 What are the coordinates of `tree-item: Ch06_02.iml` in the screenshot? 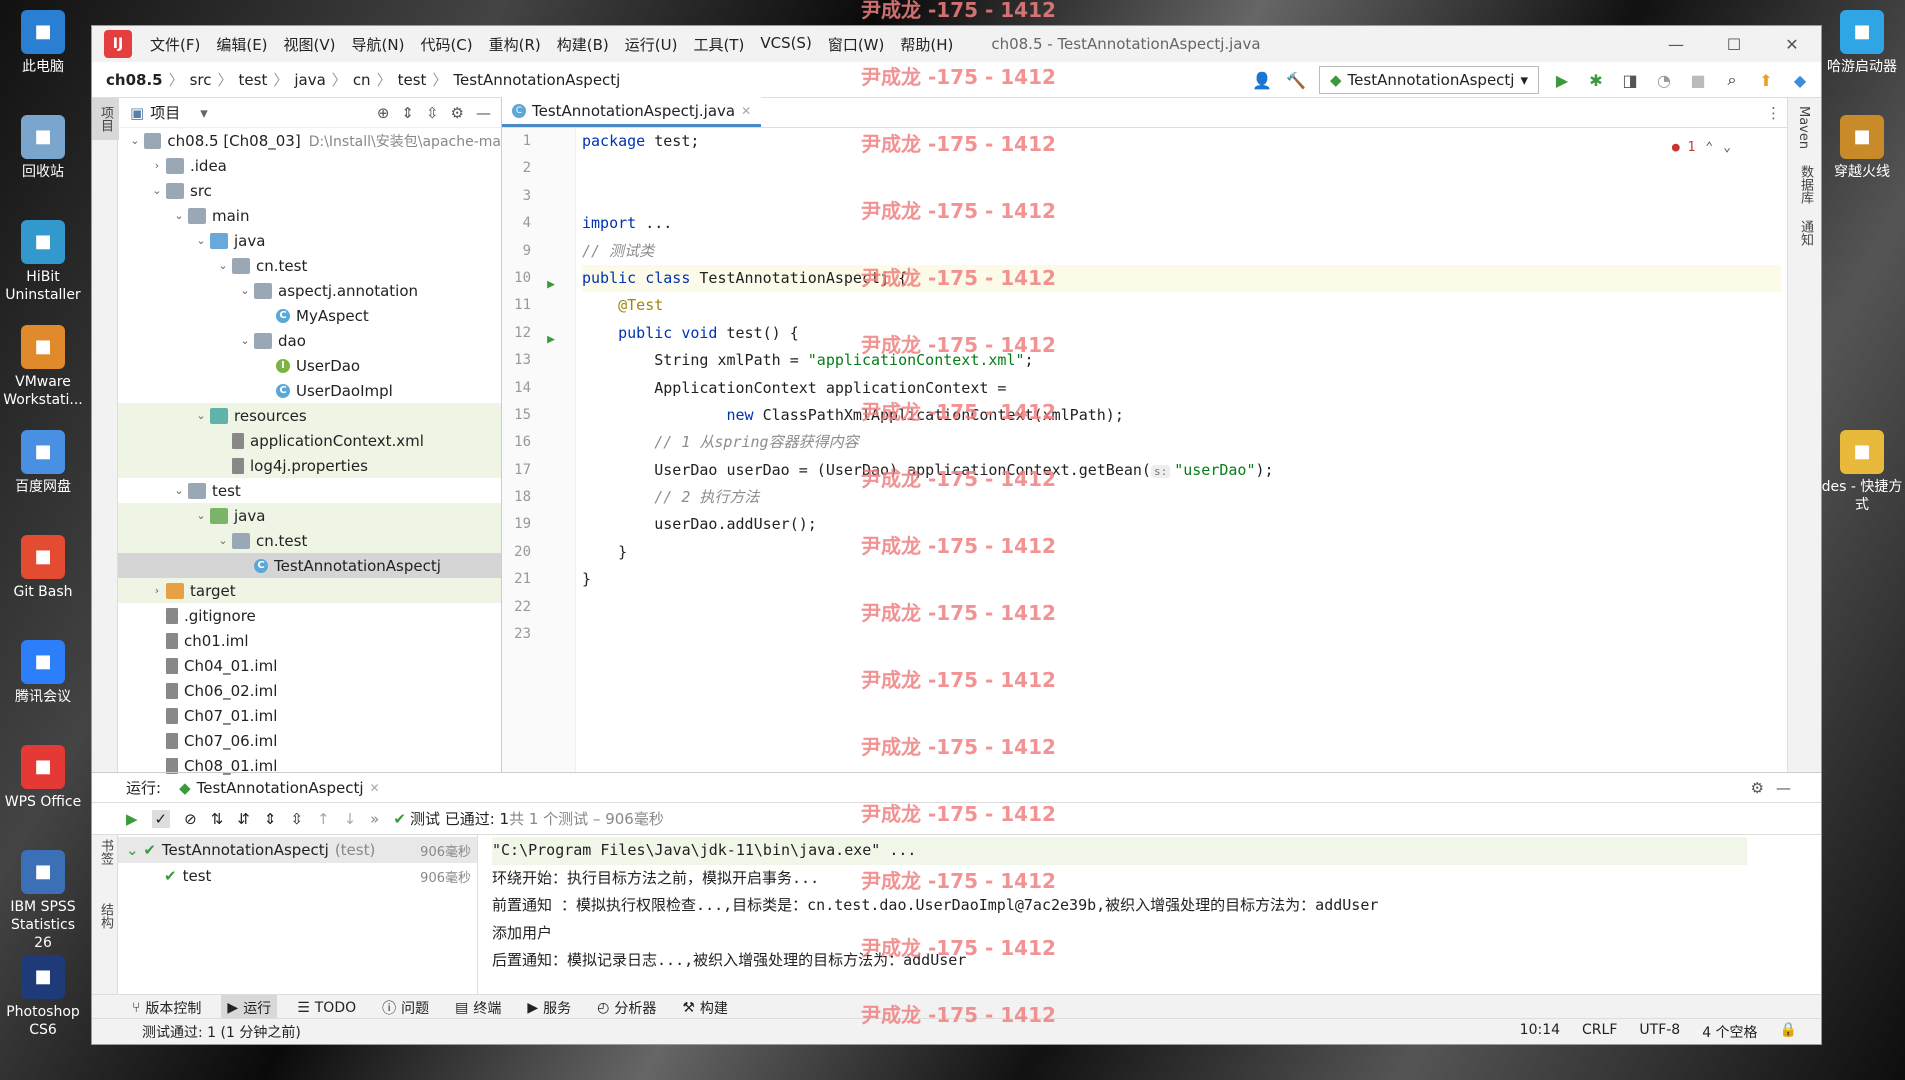 It's located at (309, 690).